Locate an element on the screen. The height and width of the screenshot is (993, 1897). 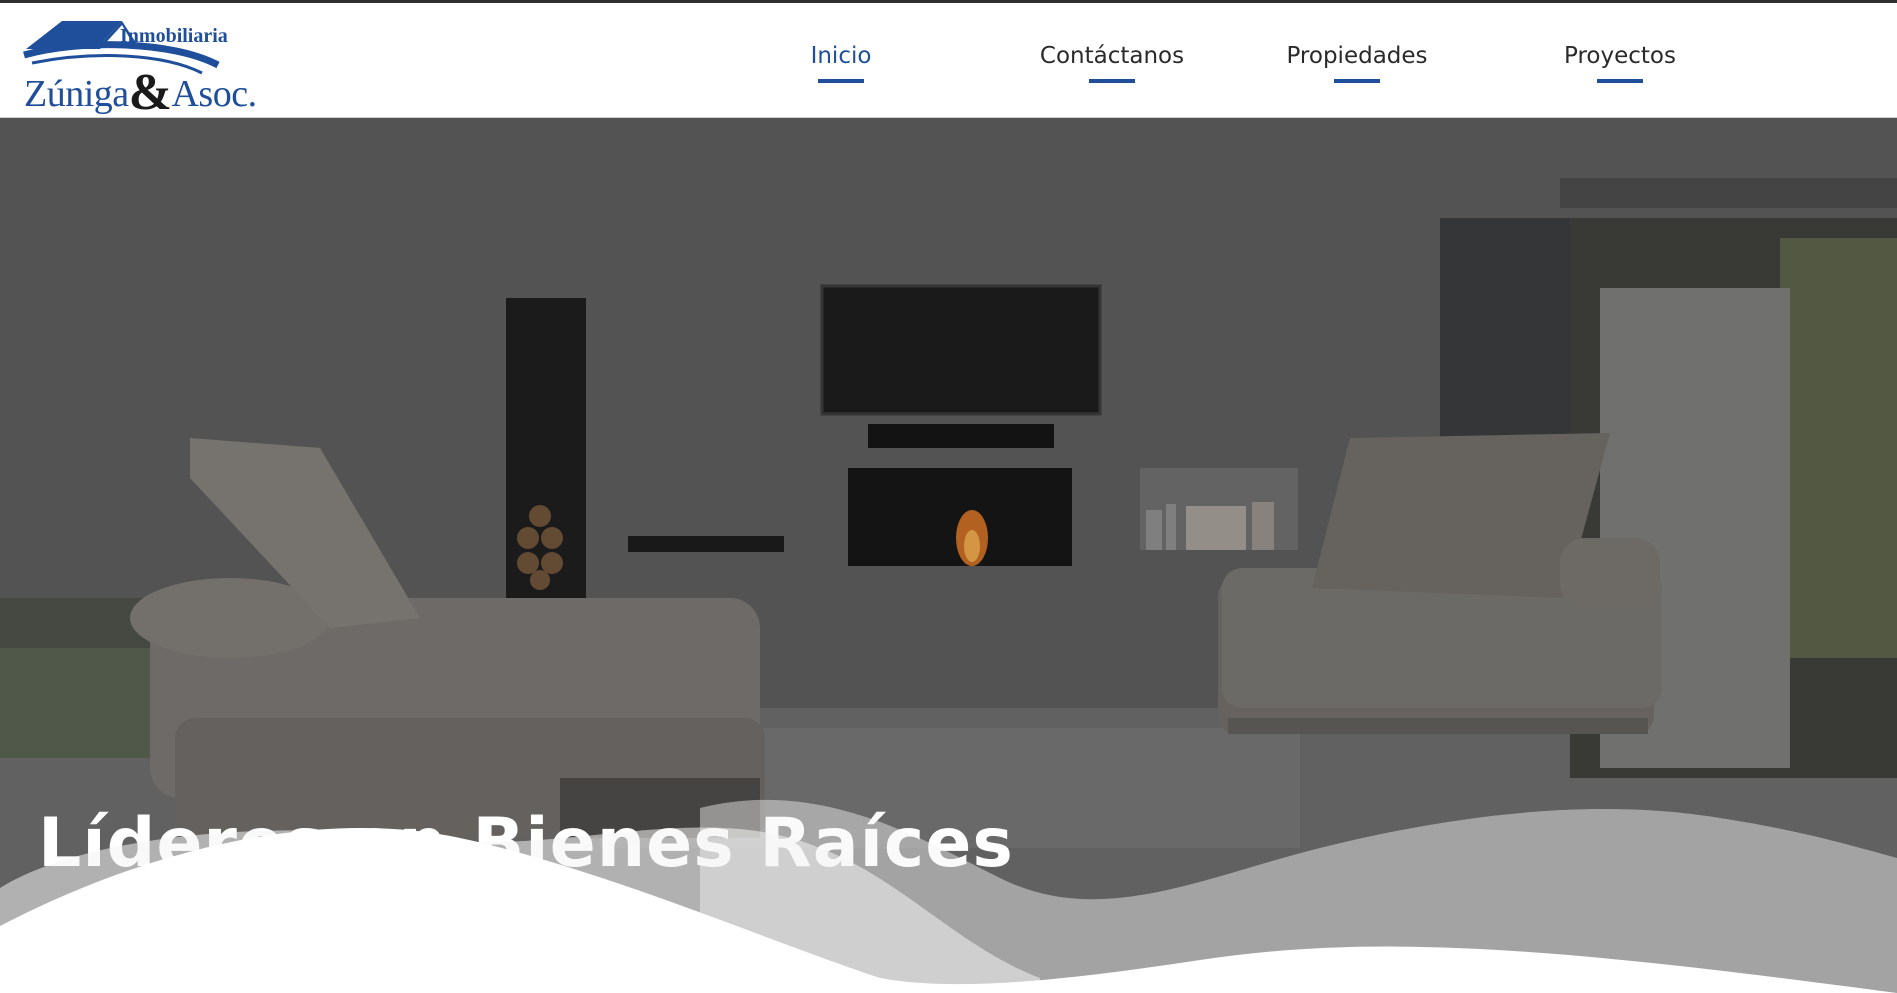
nav-item-contactanos: Contáctanos is located at coordinates (1112, 63).